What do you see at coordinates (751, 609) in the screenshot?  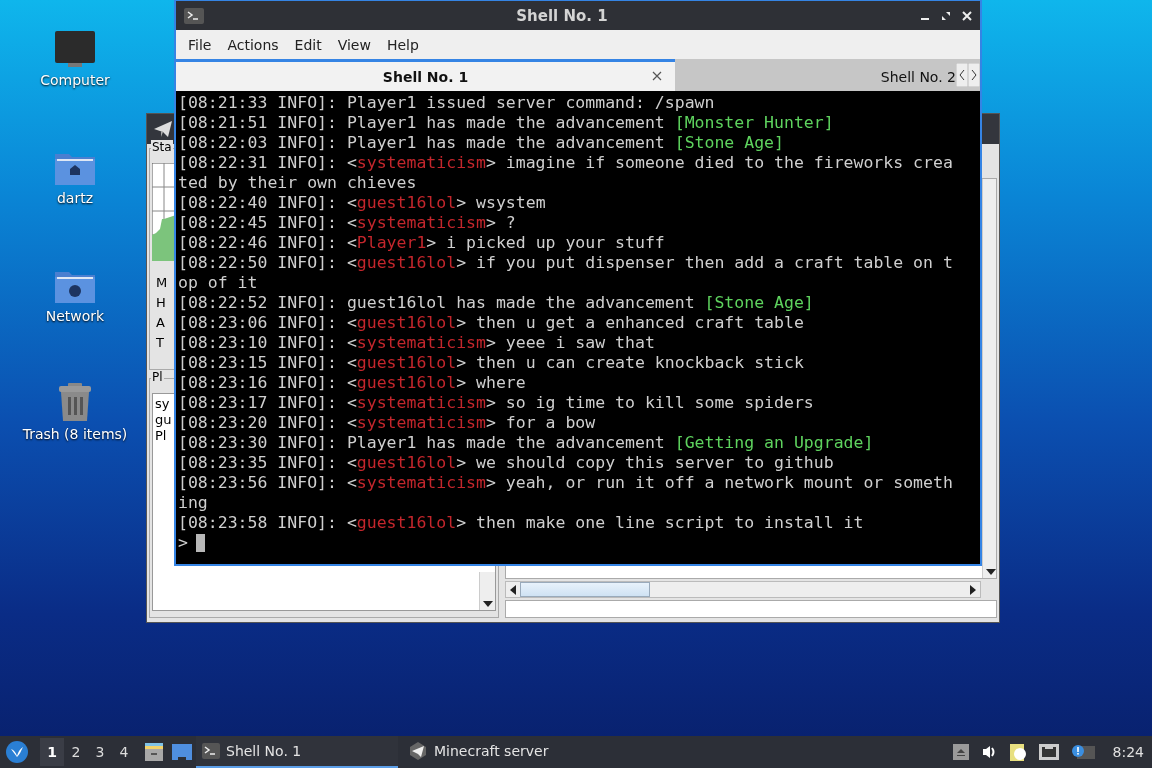 I see `command-input-field` at bounding box center [751, 609].